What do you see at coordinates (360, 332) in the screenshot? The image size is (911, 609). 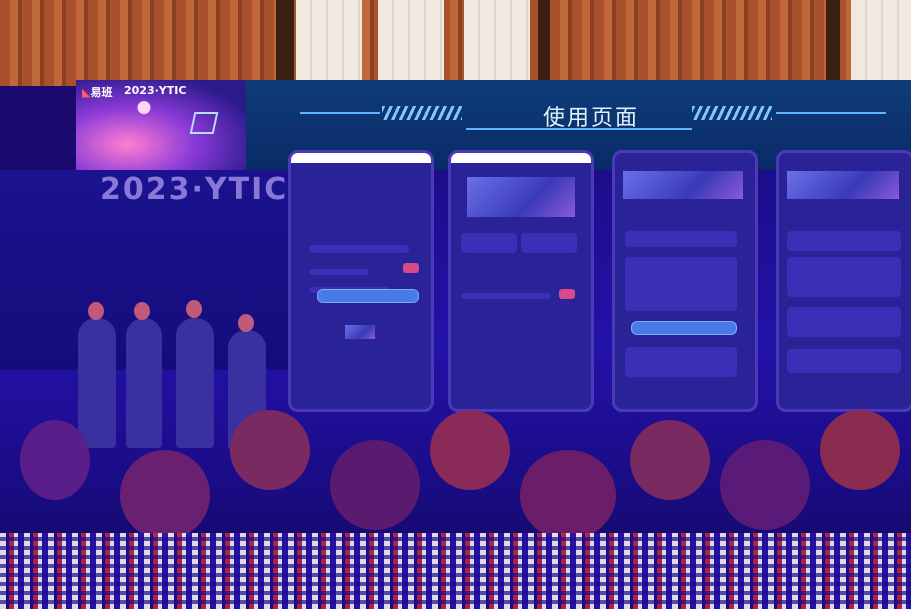 I see `app-logo-mock` at bounding box center [360, 332].